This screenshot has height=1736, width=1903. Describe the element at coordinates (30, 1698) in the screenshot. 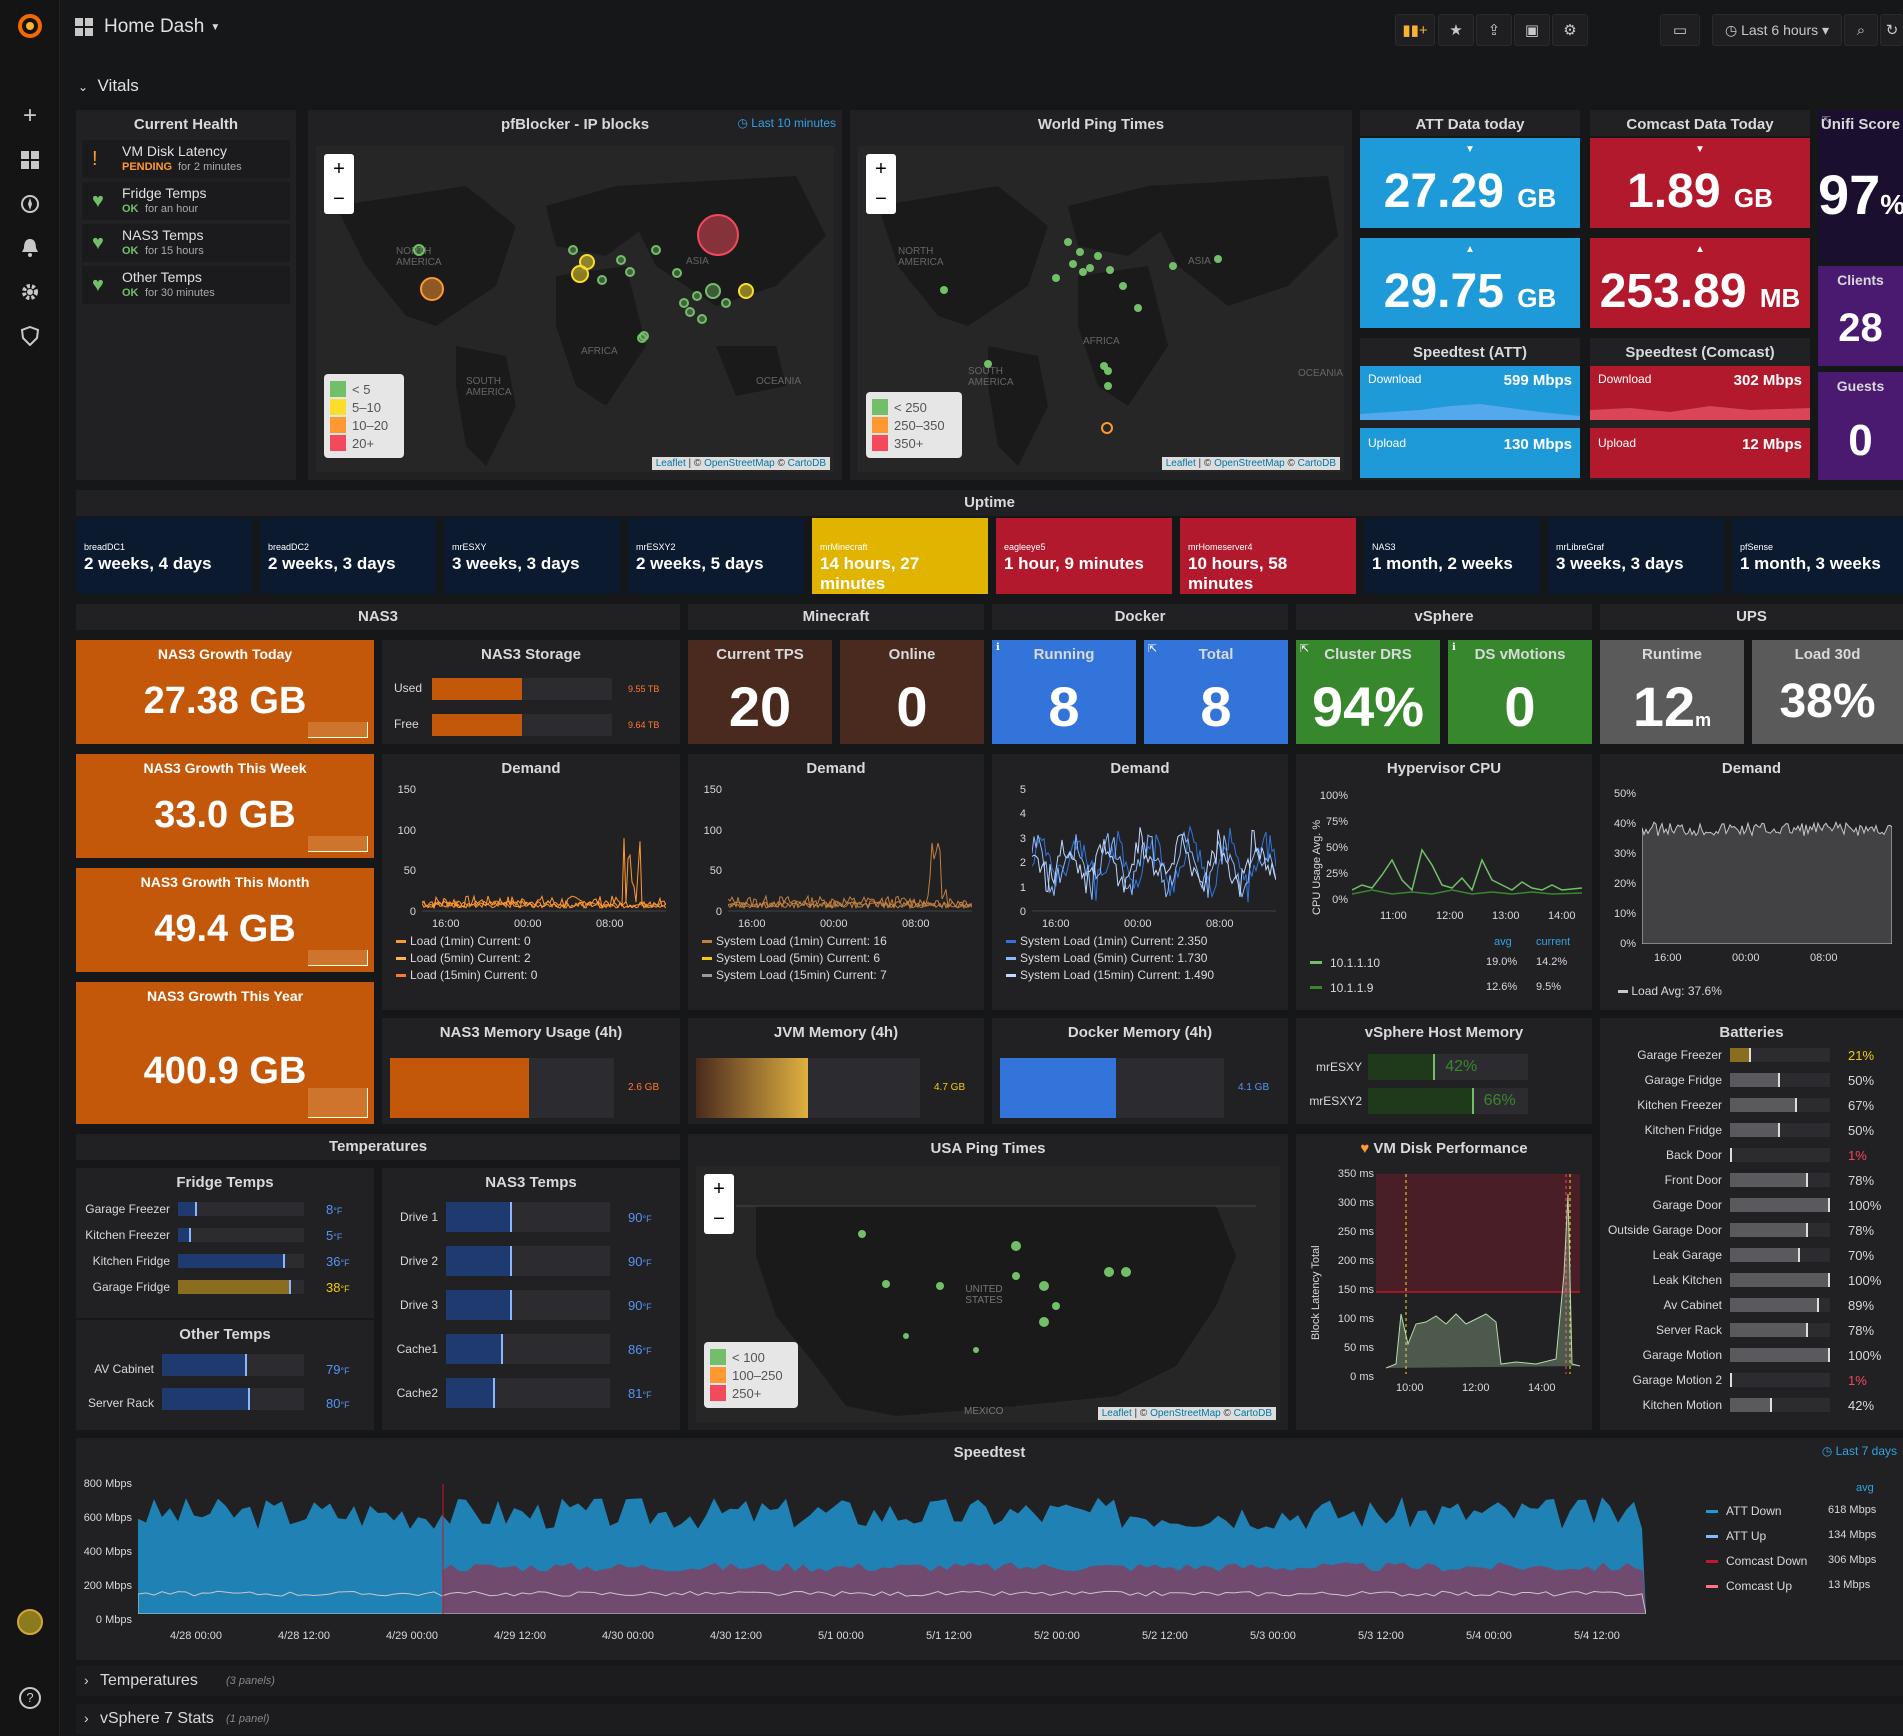

I see `help-icon: ?` at that location.